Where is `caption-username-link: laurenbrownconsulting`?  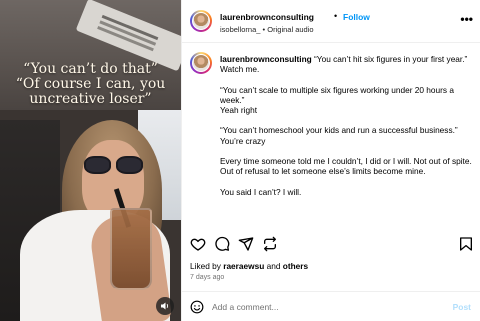 caption-username-link: laurenbrownconsulting is located at coordinates (266, 59).